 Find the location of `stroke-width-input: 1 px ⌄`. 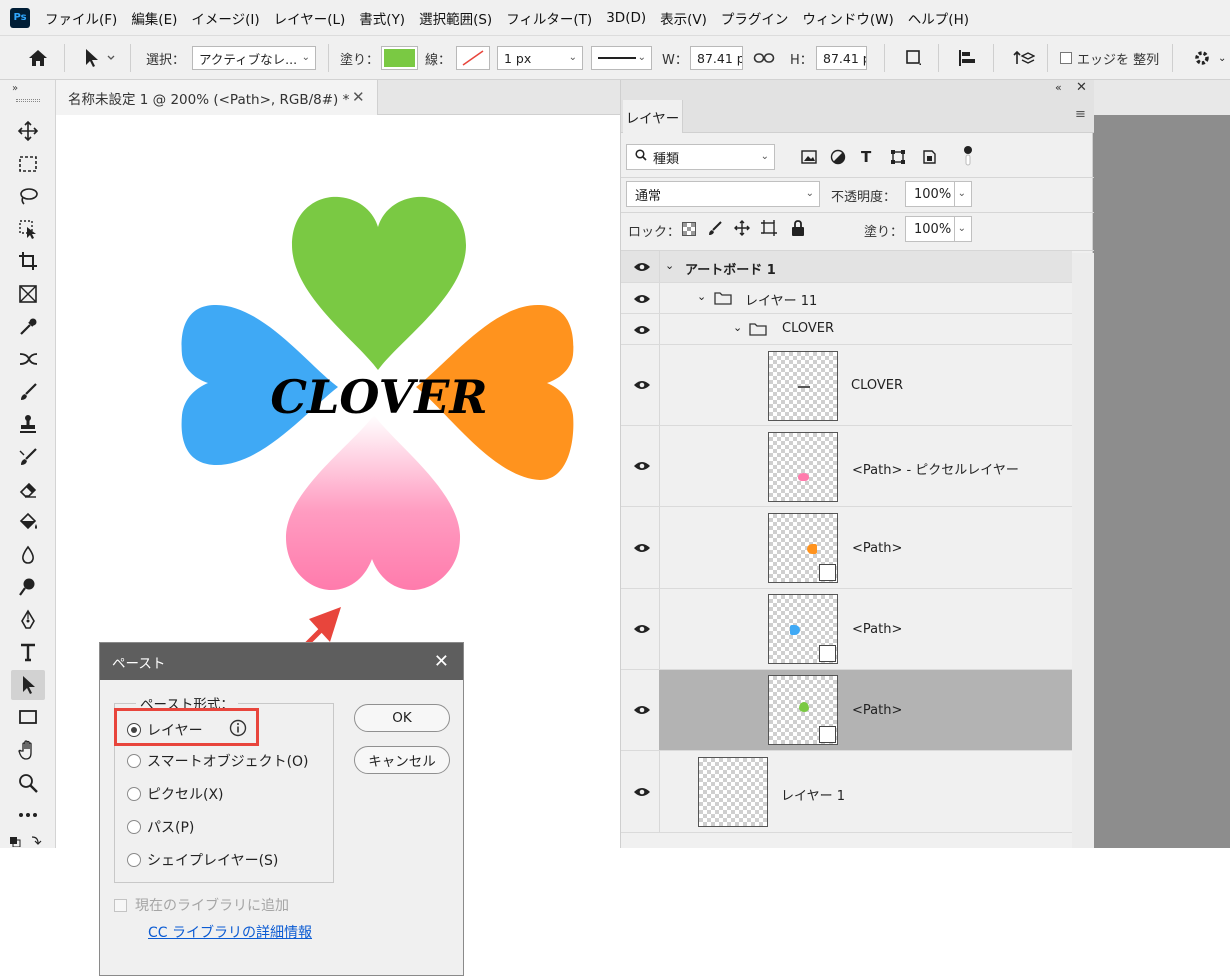

stroke-width-input: 1 px ⌄ is located at coordinates (540, 58).